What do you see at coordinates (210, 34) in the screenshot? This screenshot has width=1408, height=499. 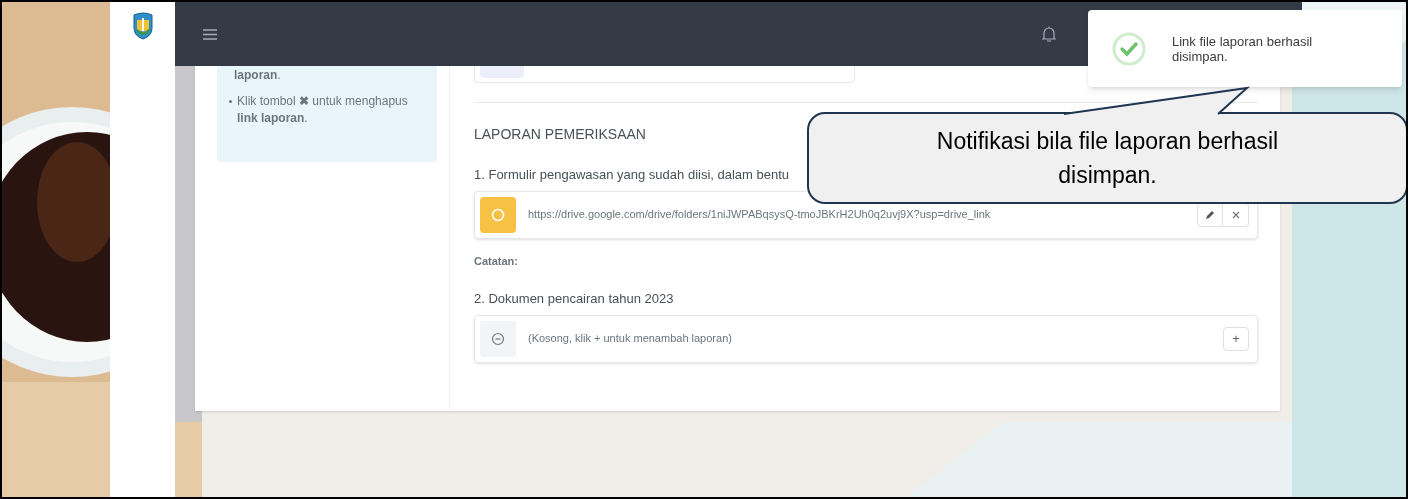 I see `menu-icon` at bounding box center [210, 34].